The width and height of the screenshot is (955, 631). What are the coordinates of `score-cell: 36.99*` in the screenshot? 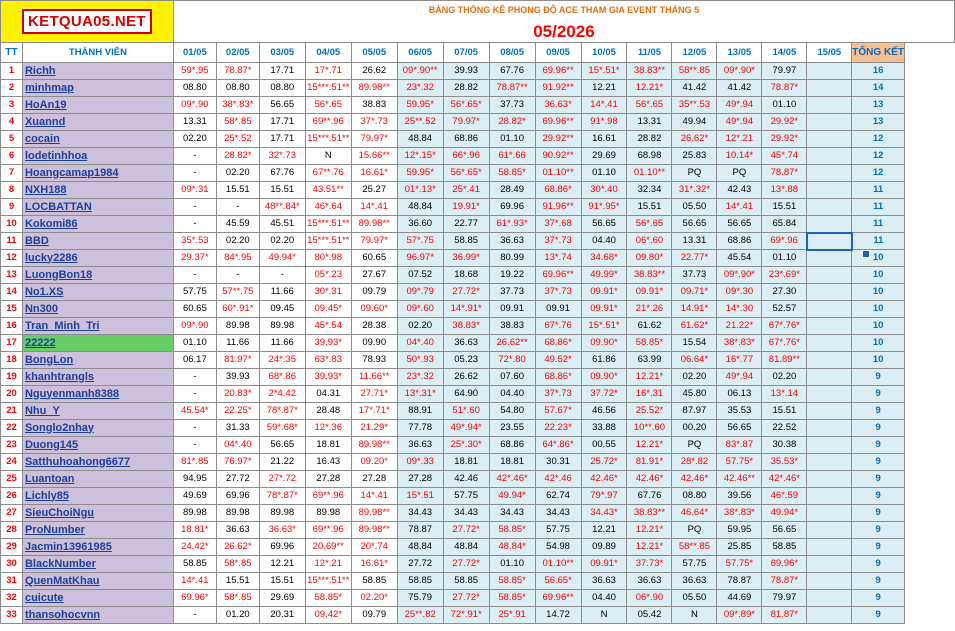 It's located at (466, 258).